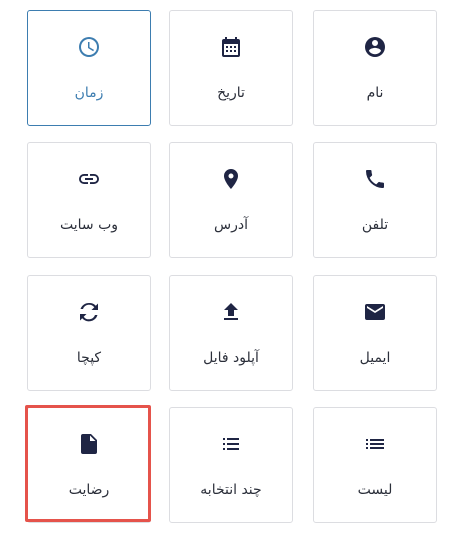 The image size is (464, 549). Describe the element at coordinates (89, 200) in the screenshot. I see `field-website-card: وب سایت` at that location.